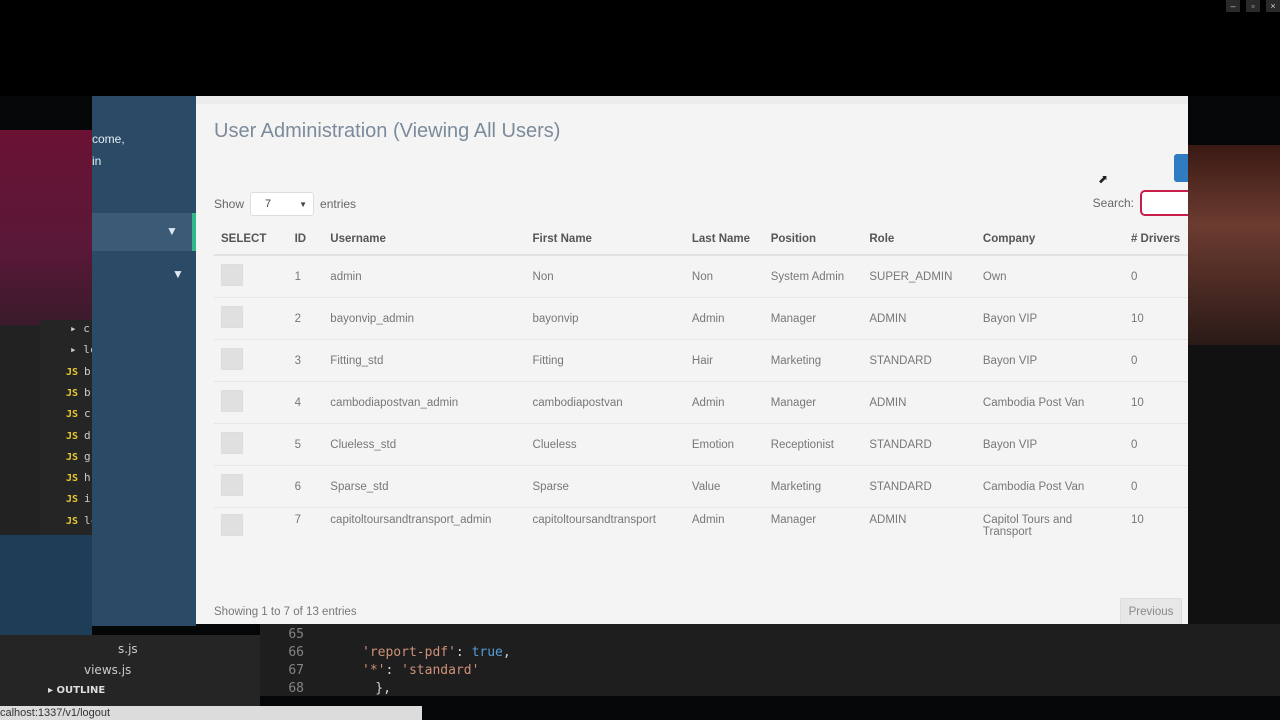  What do you see at coordinates (367, 688) in the screenshot?
I see `code-line: },` at bounding box center [367, 688].